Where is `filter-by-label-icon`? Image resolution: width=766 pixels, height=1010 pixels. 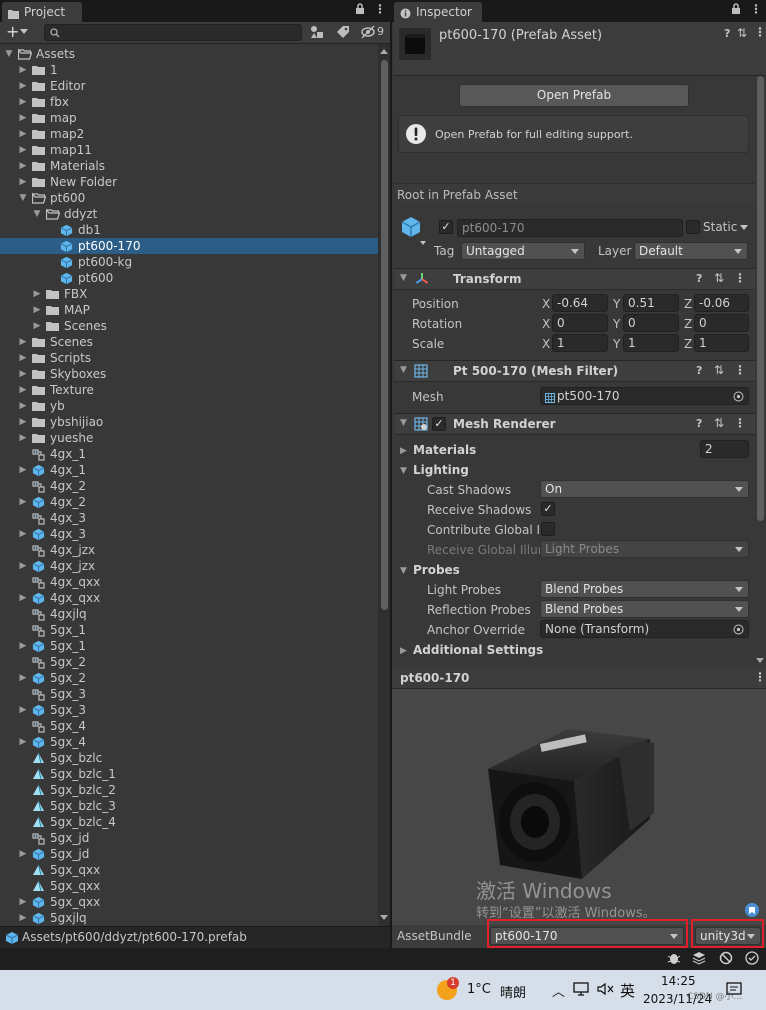 filter-by-label-icon is located at coordinates (343, 33).